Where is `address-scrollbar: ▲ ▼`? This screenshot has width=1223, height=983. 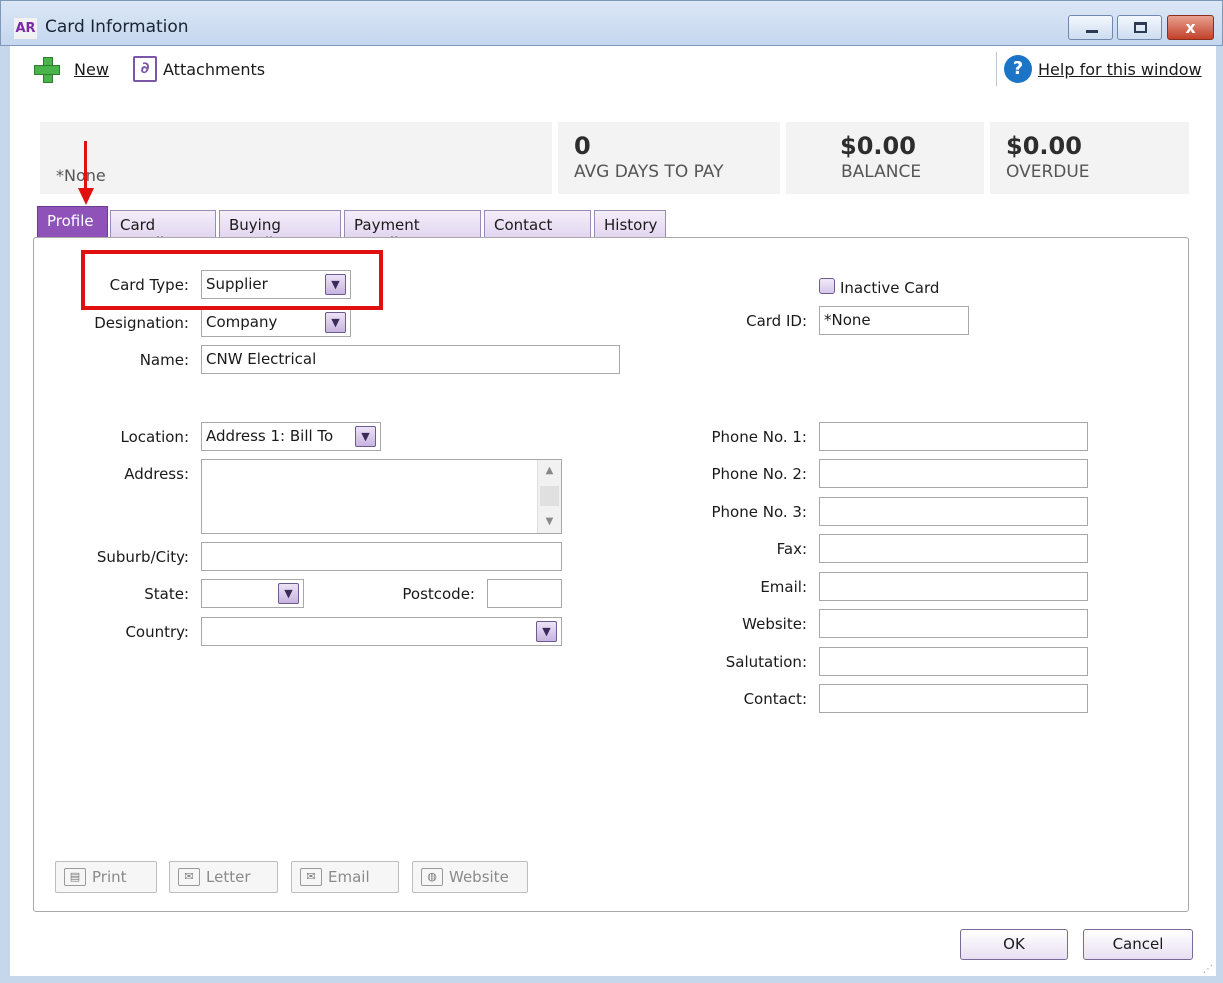
address-scrollbar: ▲ ▼ is located at coordinates (549, 496).